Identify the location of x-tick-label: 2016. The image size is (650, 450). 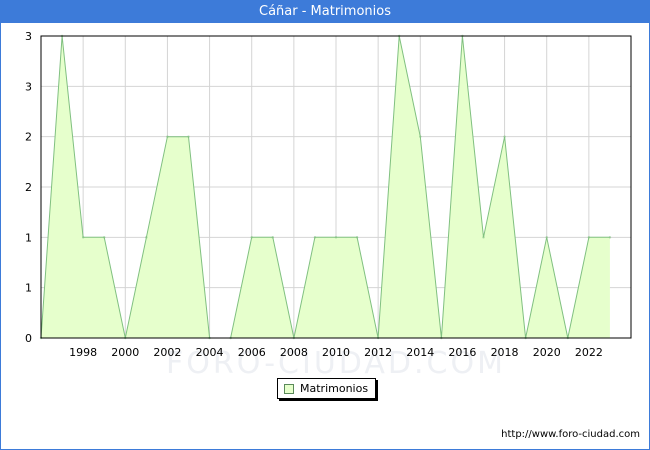
(462, 352).